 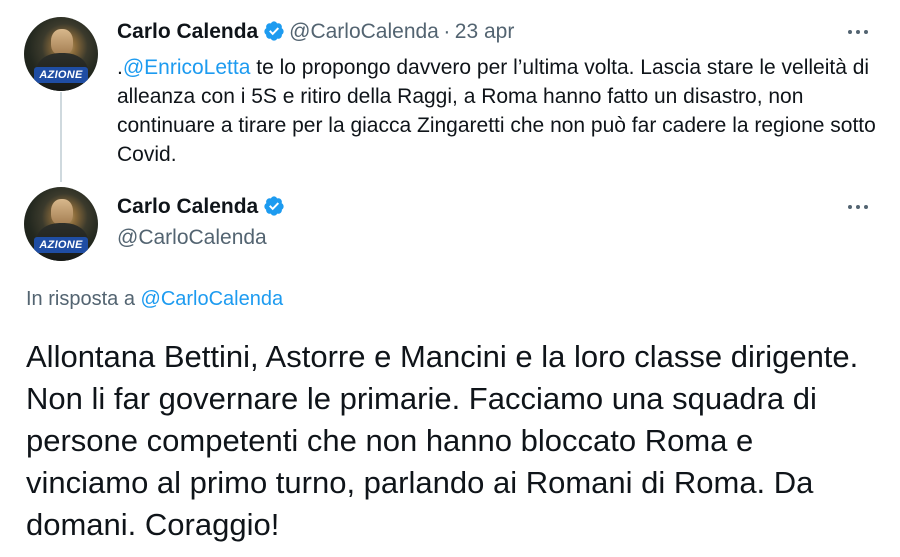 I want to click on reply-context: In risposta a @CarloCalenda, so click(x=154, y=299).